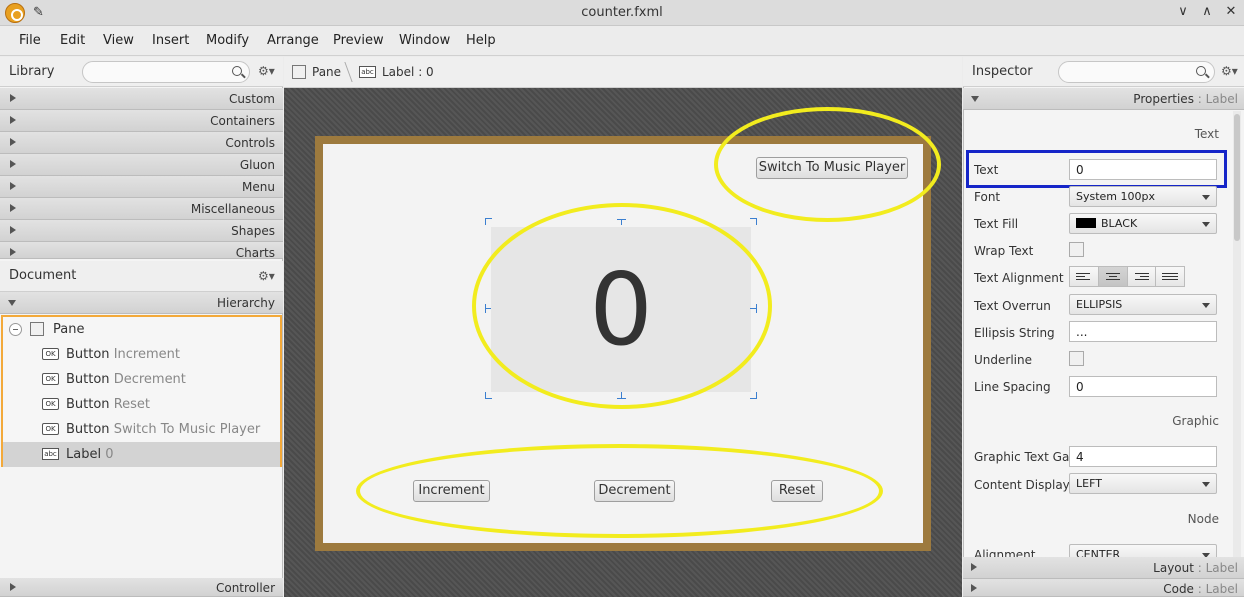  I want to click on window-title: counter.fxml, so click(622, 12).